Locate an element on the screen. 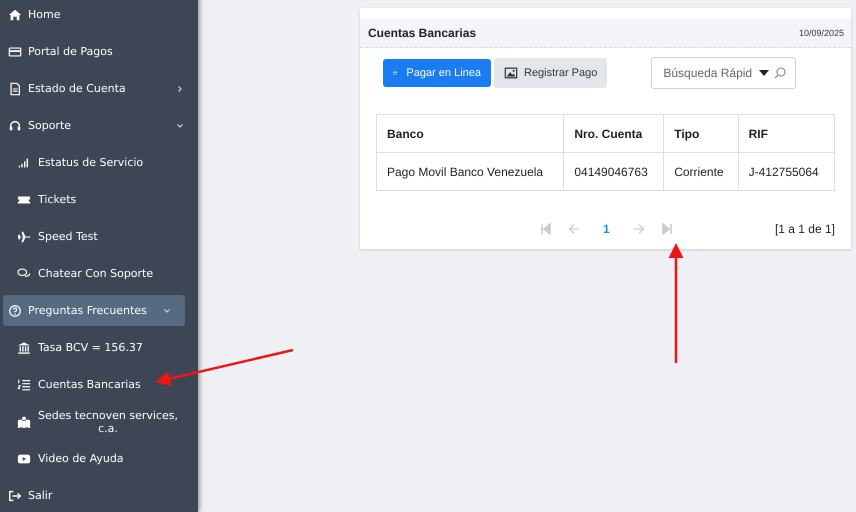 The width and height of the screenshot is (856, 512). sidebar-subitem: Video de Ayuda is located at coordinates (99, 458).